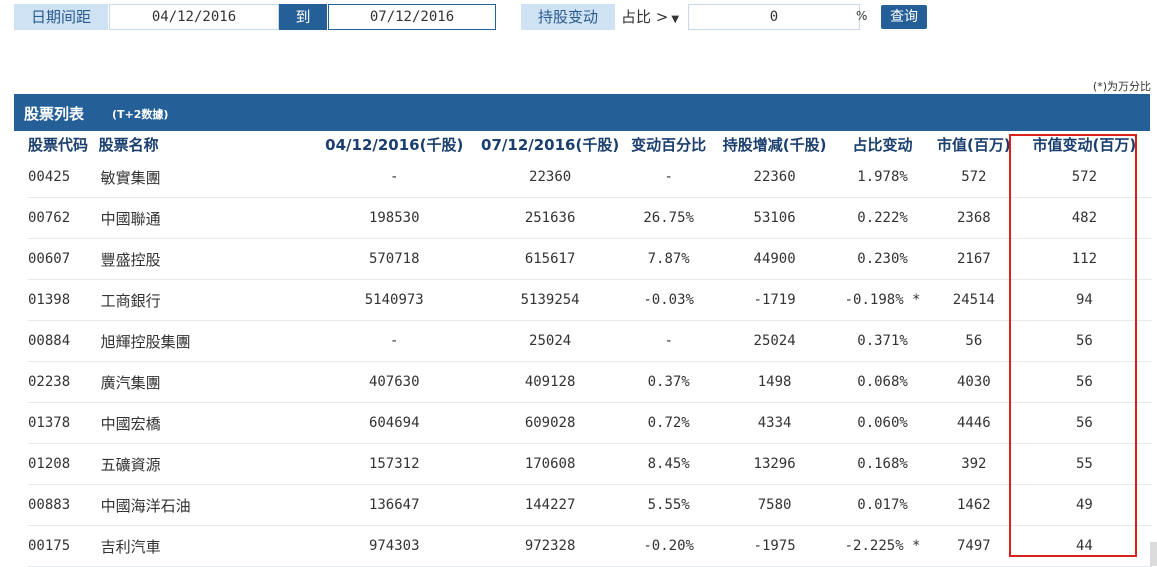 The height and width of the screenshot is (567, 1157). I want to click on cell-ratio-change: 0.068%, so click(882, 382).